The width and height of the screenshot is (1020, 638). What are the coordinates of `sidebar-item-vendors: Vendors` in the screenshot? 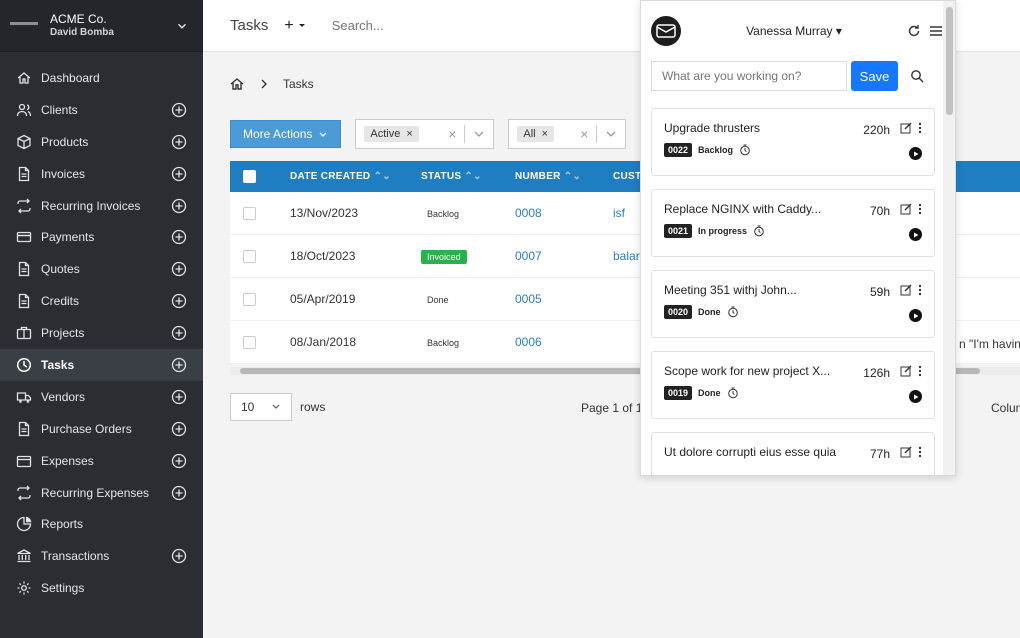 It's located at (101, 397).